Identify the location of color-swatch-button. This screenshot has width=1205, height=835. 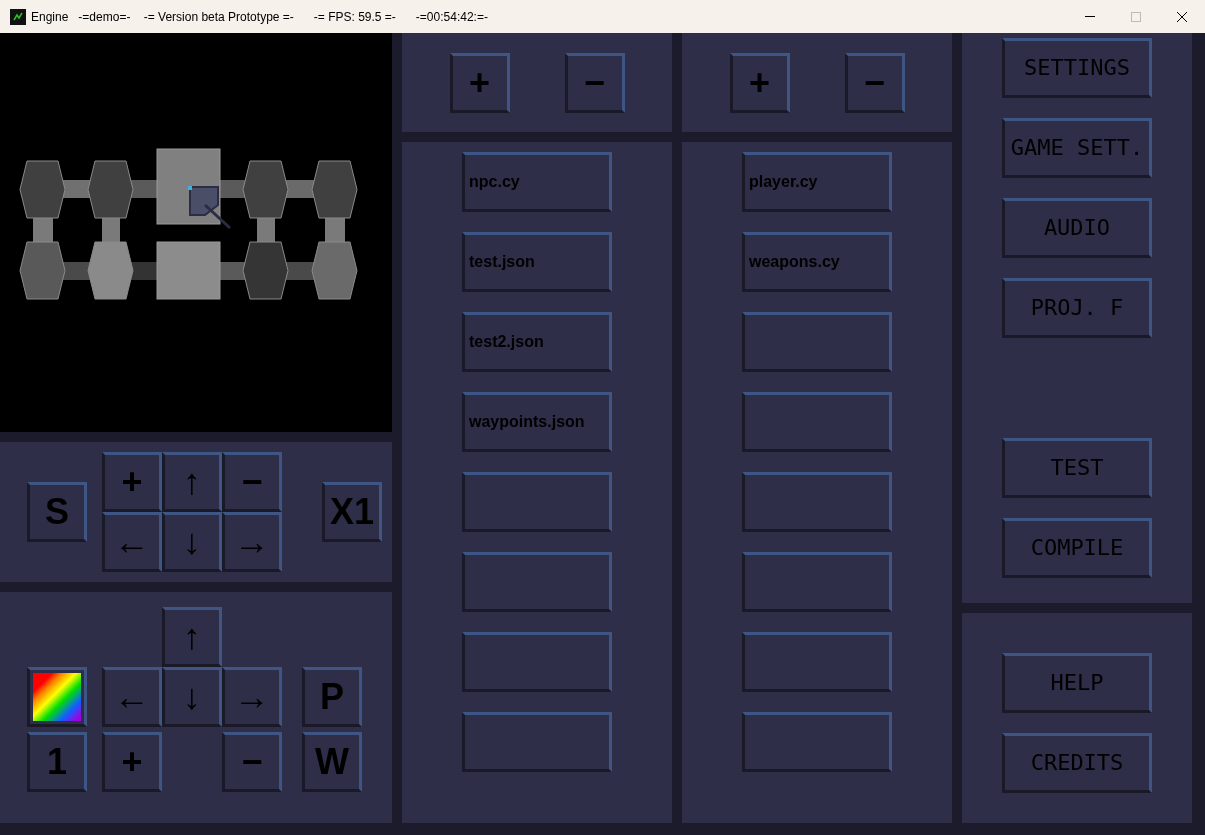
(57, 697).